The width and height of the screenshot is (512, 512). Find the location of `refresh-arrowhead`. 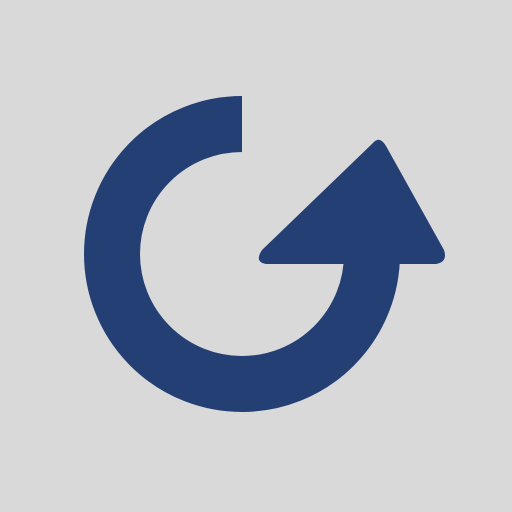

refresh-arrowhead is located at coordinates (351, 201).